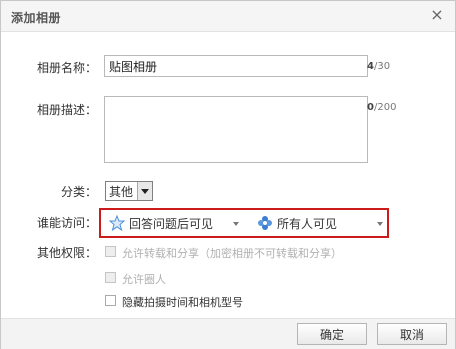  What do you see at coordinates (110, 300) in the screenshot?
I see `hide-exif-checkbox` at bounding box center [110, 300].